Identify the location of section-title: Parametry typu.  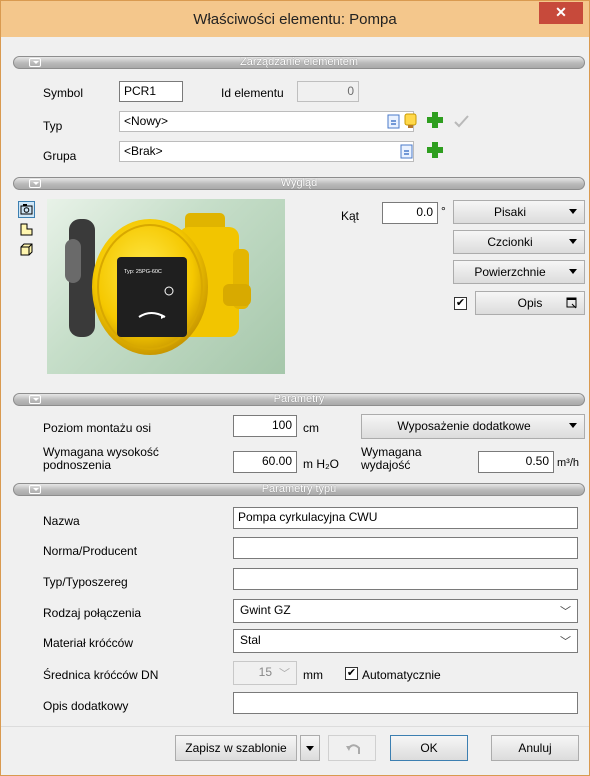
(299, 489).